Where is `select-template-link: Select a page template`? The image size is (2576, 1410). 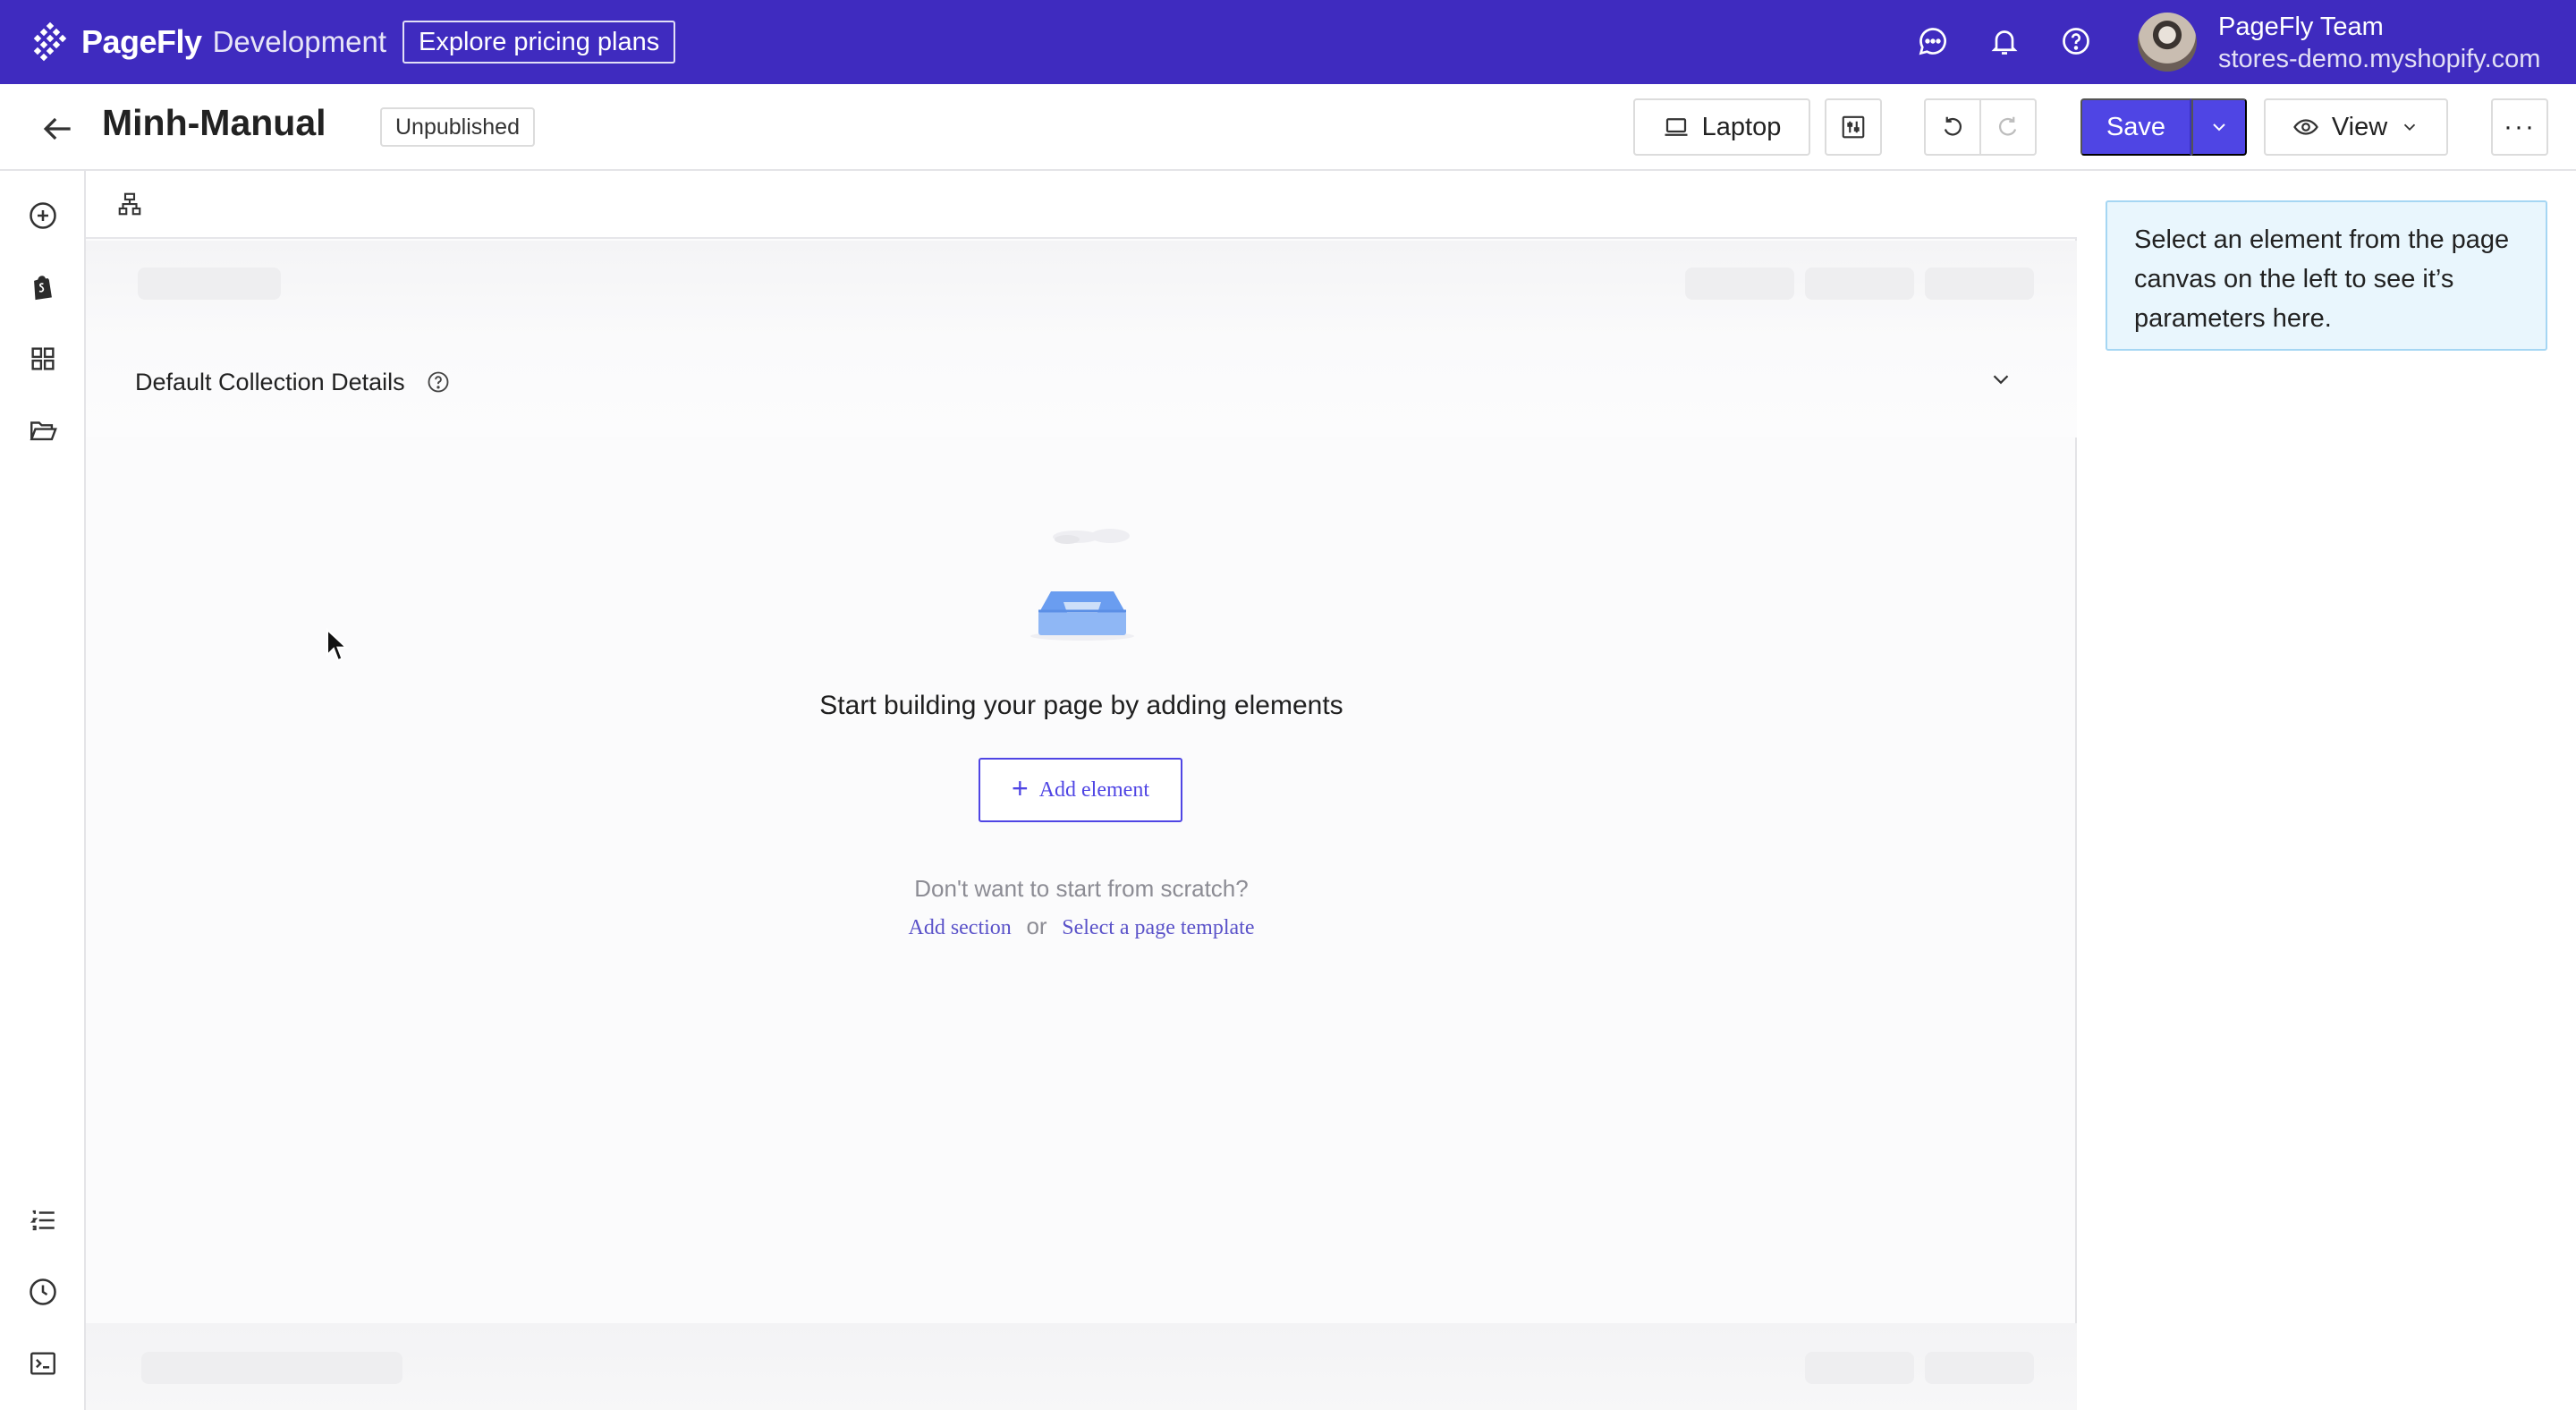 select-template-link: Select a page template is located at coordinates (1158, 928).